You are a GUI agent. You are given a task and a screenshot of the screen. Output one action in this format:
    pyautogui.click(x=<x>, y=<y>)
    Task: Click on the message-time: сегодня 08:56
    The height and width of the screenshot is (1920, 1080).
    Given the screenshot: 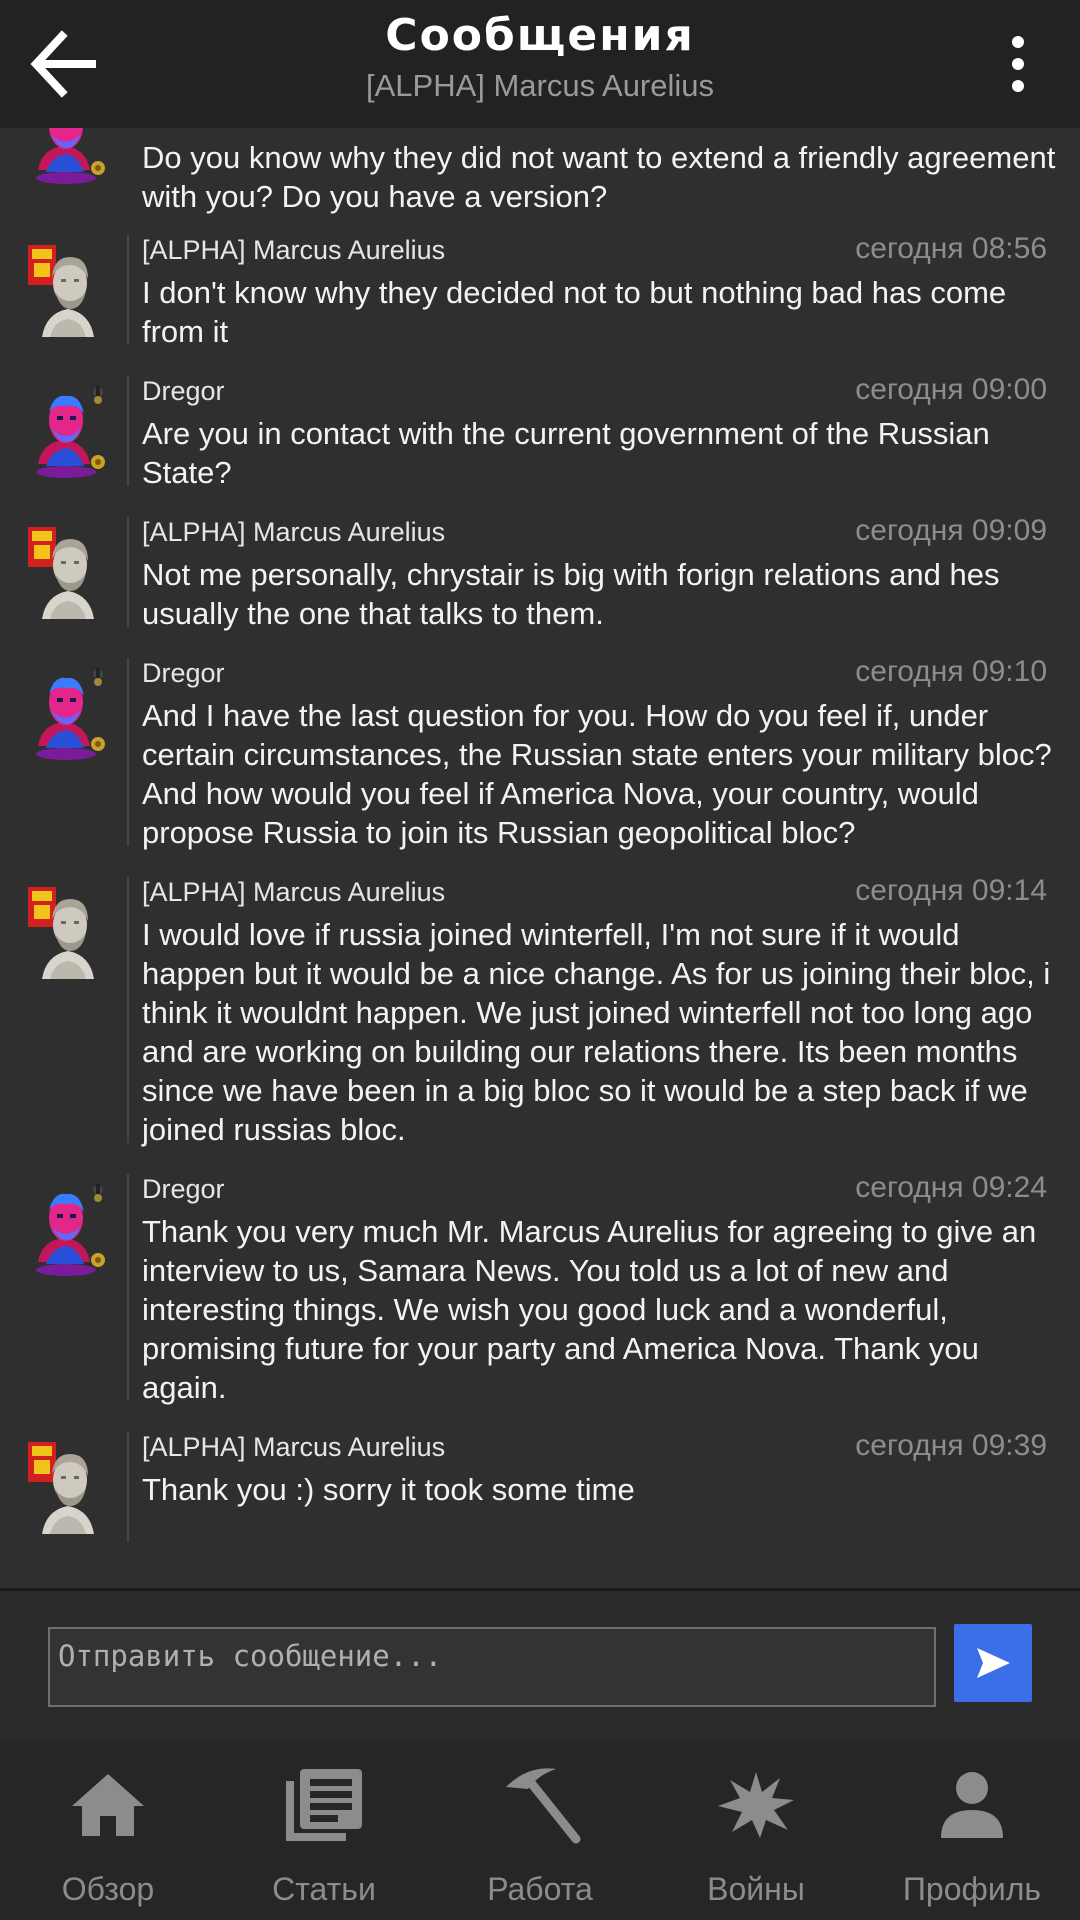 What is the action you would take?
    pyautogui.click(x=951, y=248)
    